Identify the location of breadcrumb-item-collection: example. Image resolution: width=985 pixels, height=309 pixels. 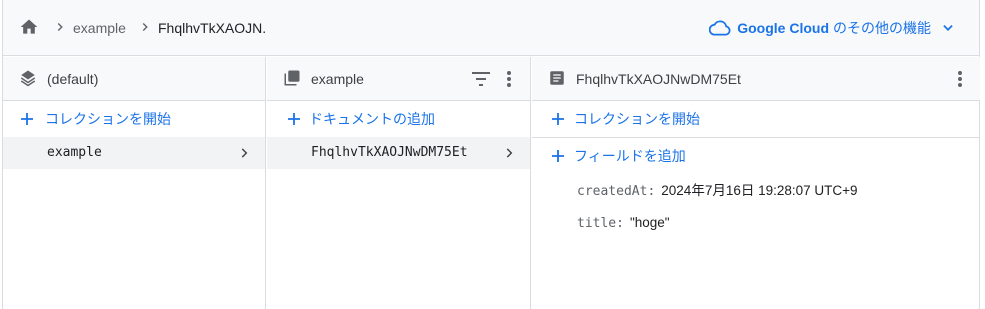
(99, 28).